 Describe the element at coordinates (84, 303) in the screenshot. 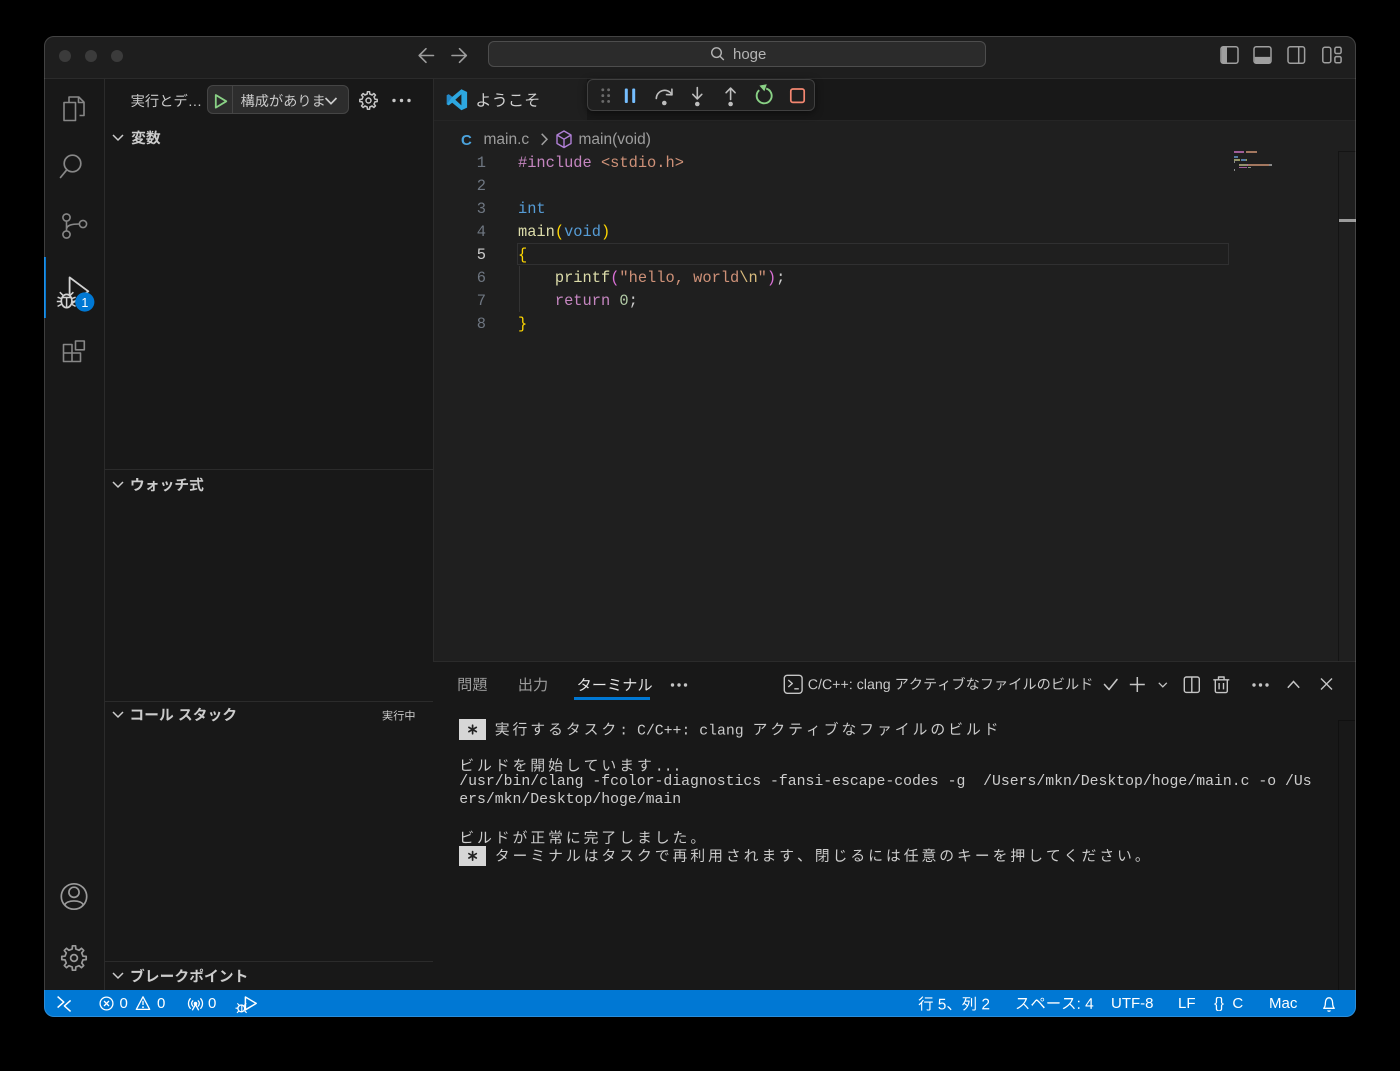

I see `svg-text: 1` at that location.